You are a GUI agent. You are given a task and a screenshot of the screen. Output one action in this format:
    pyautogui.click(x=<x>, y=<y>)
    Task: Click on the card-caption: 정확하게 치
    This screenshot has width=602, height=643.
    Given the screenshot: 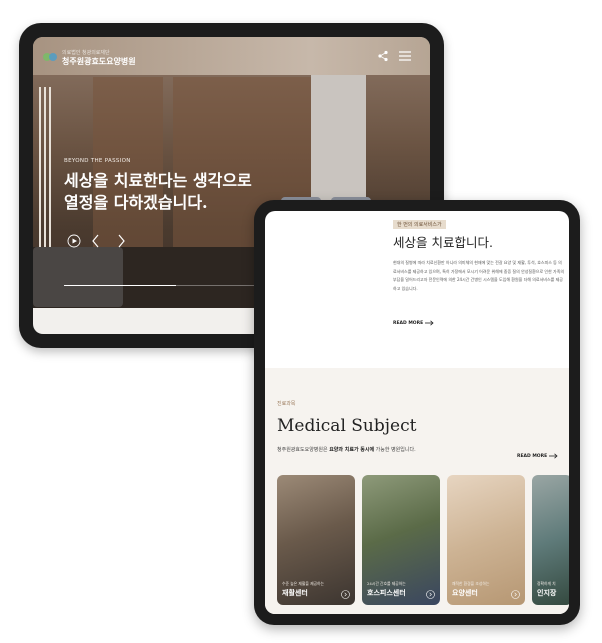 What is the action you would take?
    pyautogui.click(x=546, y=583)
    